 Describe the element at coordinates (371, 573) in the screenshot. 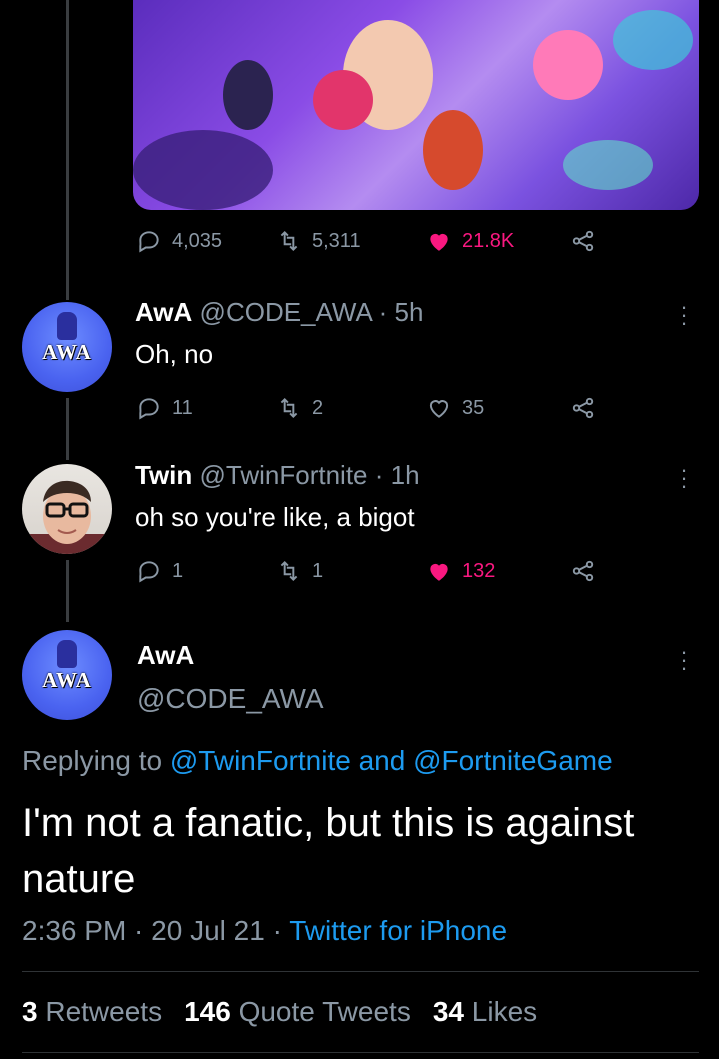

I see `tweet-action-bar: 1 1 132` at that location.